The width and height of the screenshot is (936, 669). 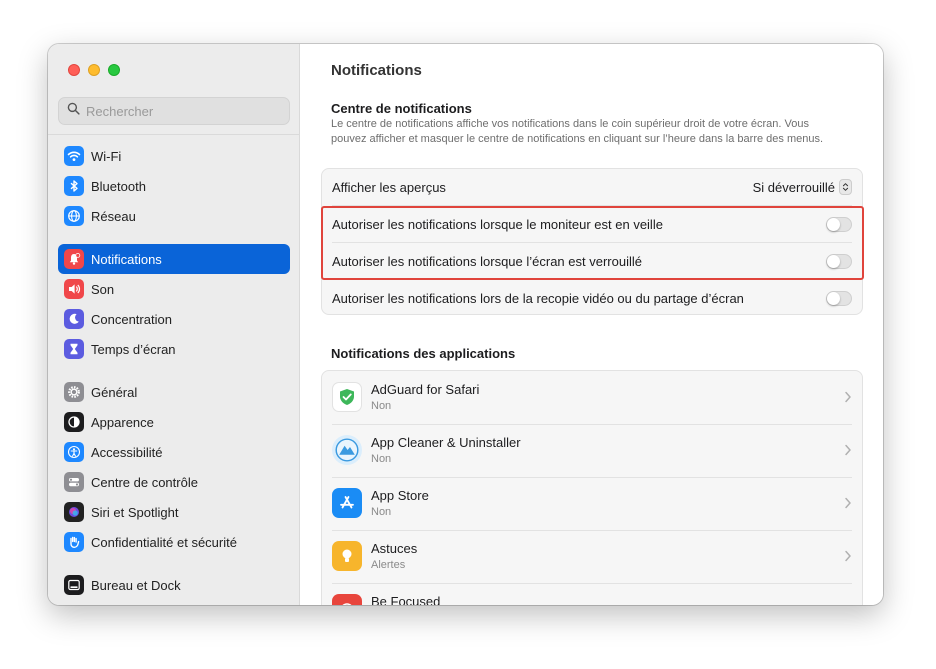 What do you see at coordinates (106, 156) in the screenshot?
I see `sidebar-item-label: Wi-Fi` at bounding box center [106, 156].